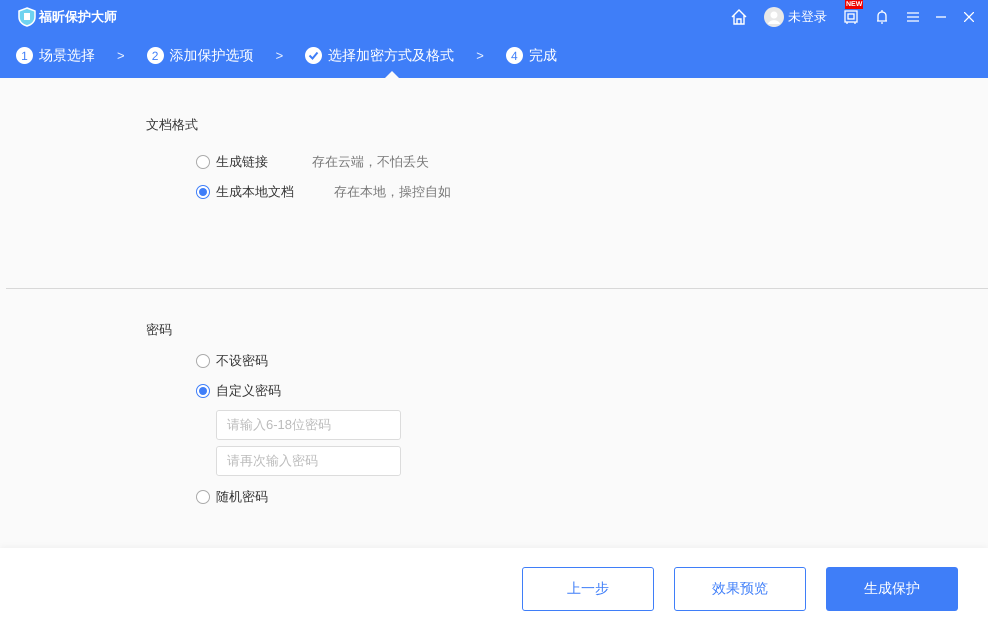 The image size is (988, 629). What do you see at coordinates (172, 125) in the screenshot?
I see `section-title: 文档格式` at bounding box center [172, 125].